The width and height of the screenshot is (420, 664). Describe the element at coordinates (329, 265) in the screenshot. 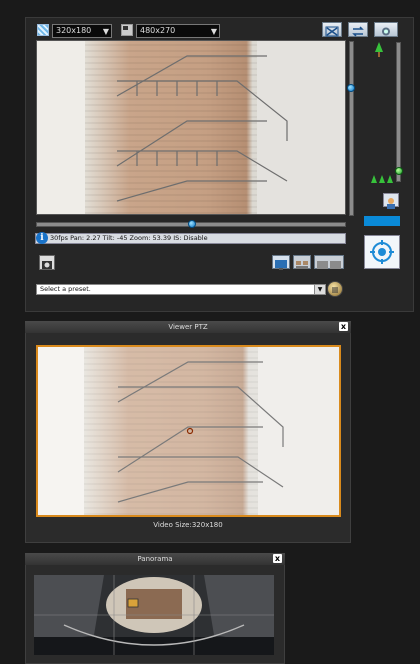

I see `layout-icon` at that location.